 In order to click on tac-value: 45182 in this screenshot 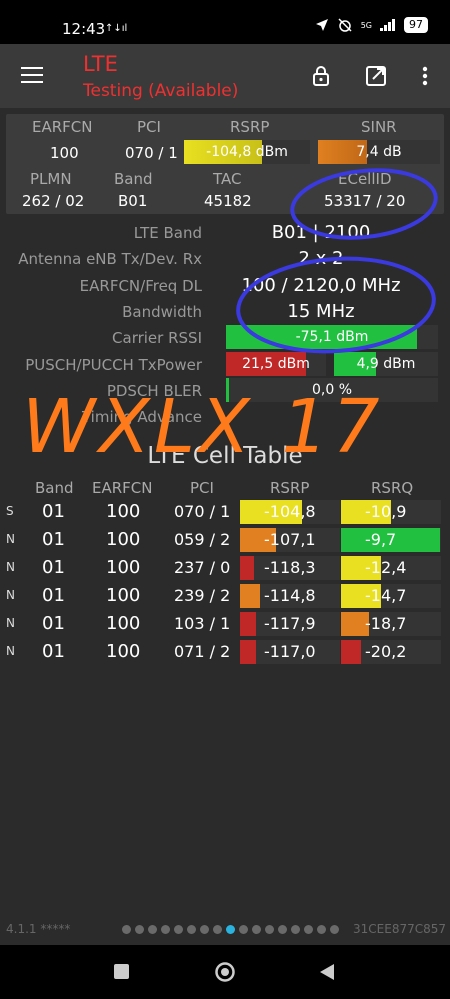, I will do `click(228, 201)`.